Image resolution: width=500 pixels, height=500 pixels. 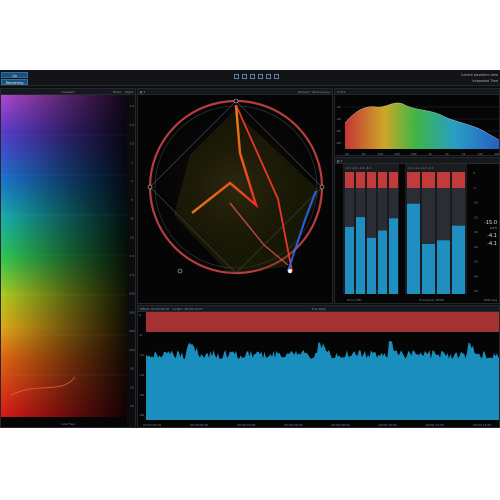 I want to click on meter-scale-label: -30, so click(x=475, y=262).